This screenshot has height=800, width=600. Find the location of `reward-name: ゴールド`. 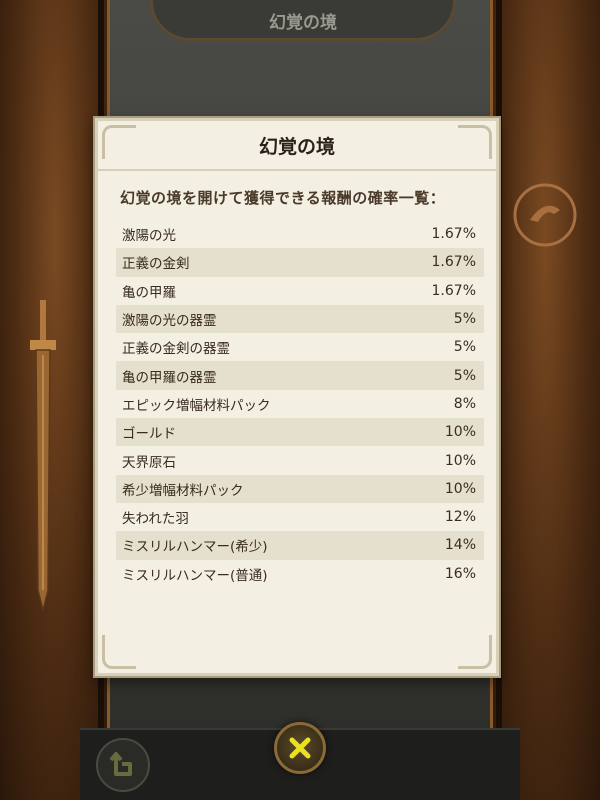

reward-name: ゴールド is located at coordinates (149, 434).